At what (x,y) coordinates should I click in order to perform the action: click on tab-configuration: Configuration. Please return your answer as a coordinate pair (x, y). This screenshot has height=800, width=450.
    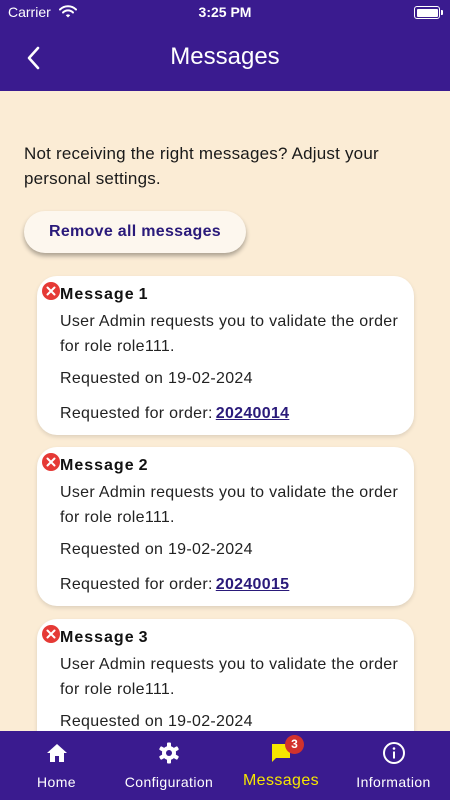
    Looking at the image, I should click on (169, 765).